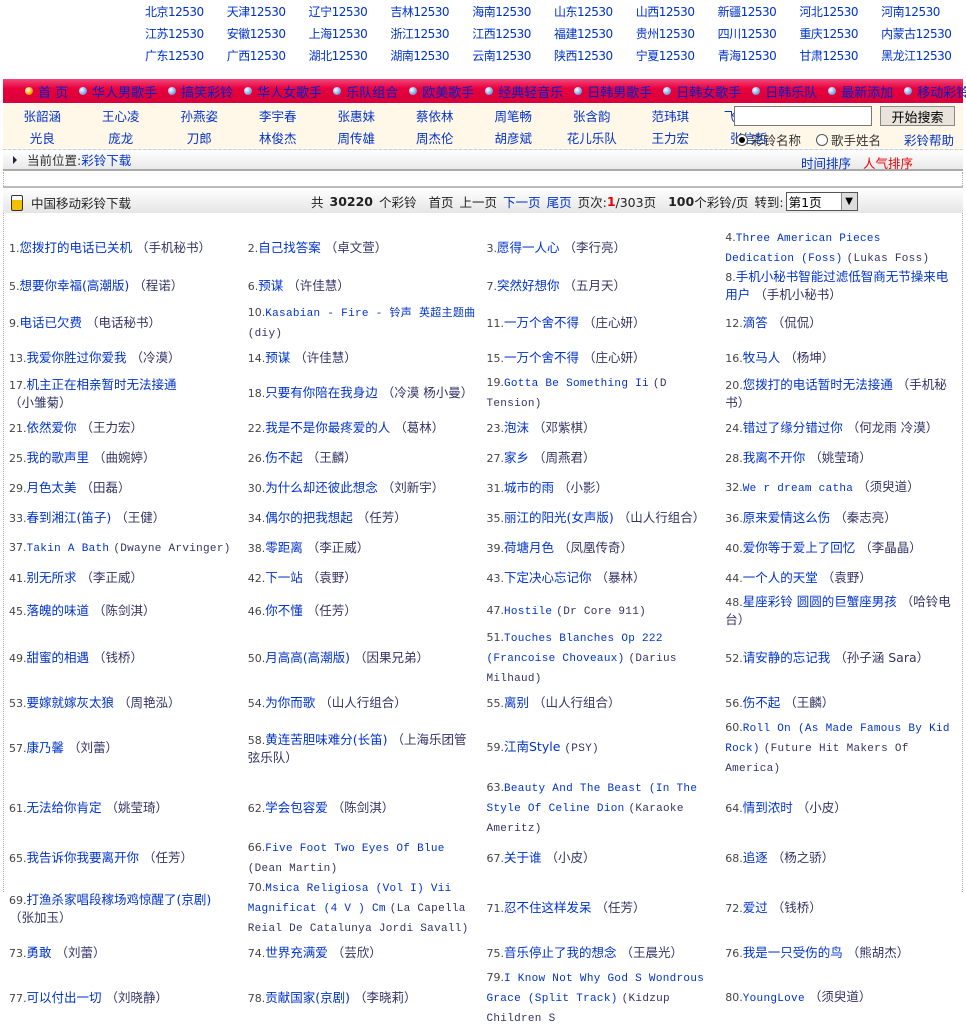  Describe the element at coordinates (581, 749) in the screenshot. I see `singer-link: (PSY)` at that location.